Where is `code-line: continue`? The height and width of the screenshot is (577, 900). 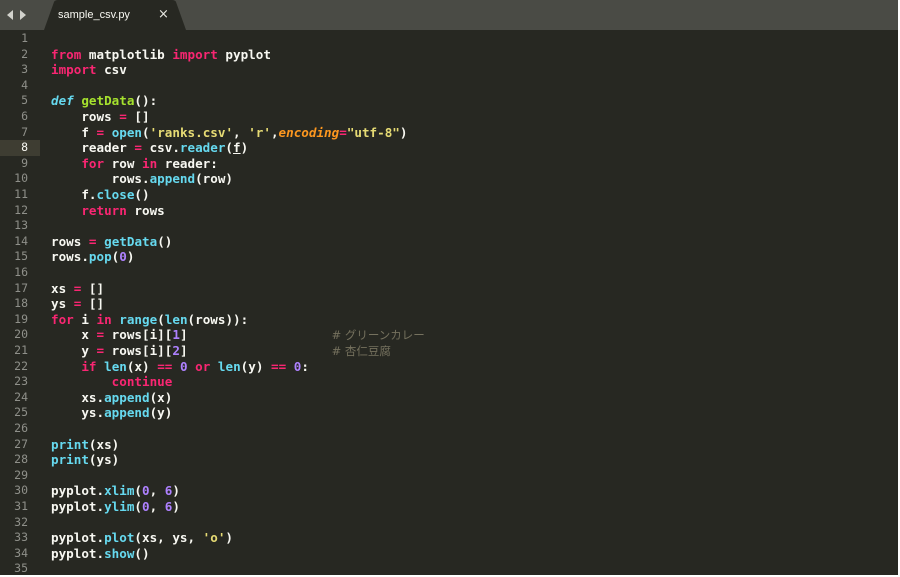 code-line: continue is located at coordinates (112, 382).